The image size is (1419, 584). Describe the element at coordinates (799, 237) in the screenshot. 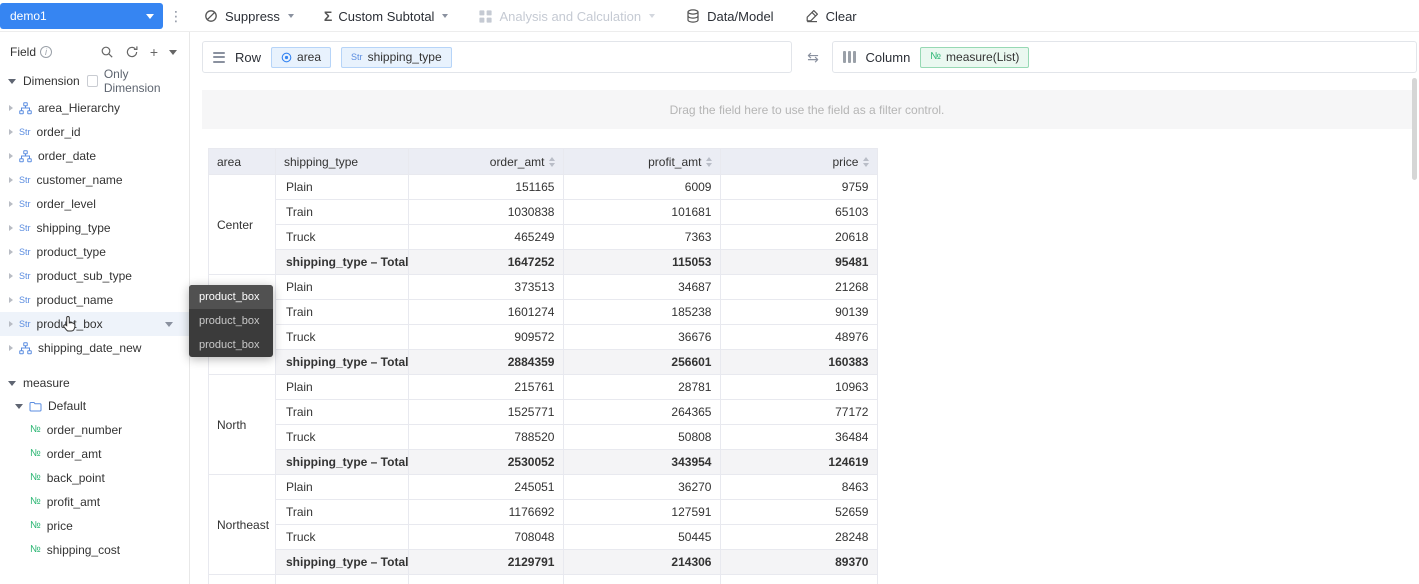

I see `measure-cell: 20618` at that location.